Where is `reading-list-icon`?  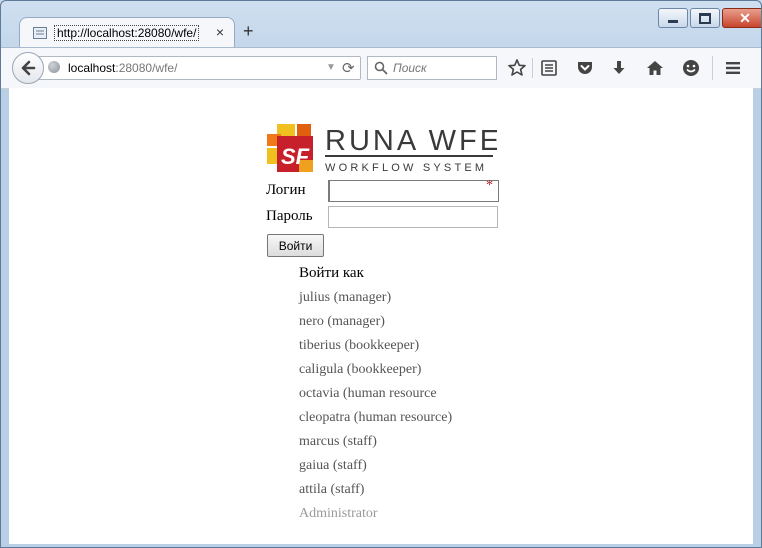
reading-list-icon is located at coordinates (549, 68).